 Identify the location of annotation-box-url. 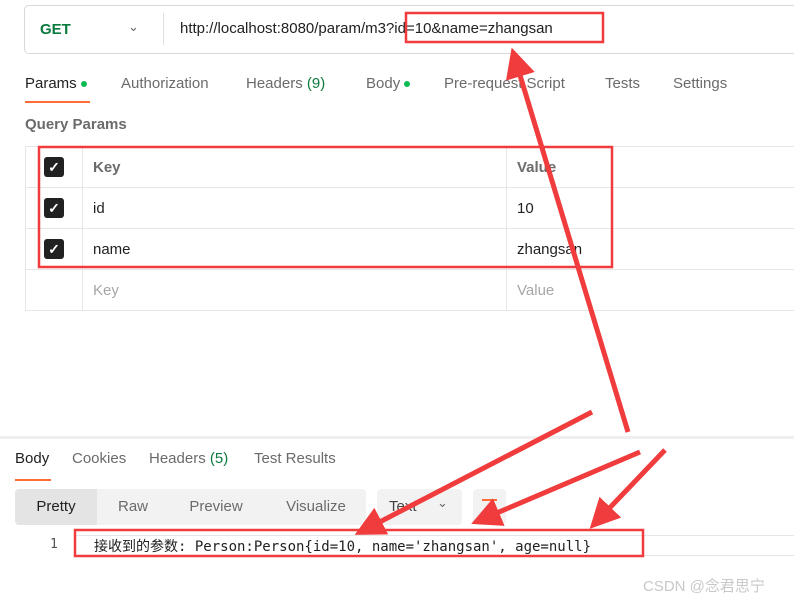
(504, 27).